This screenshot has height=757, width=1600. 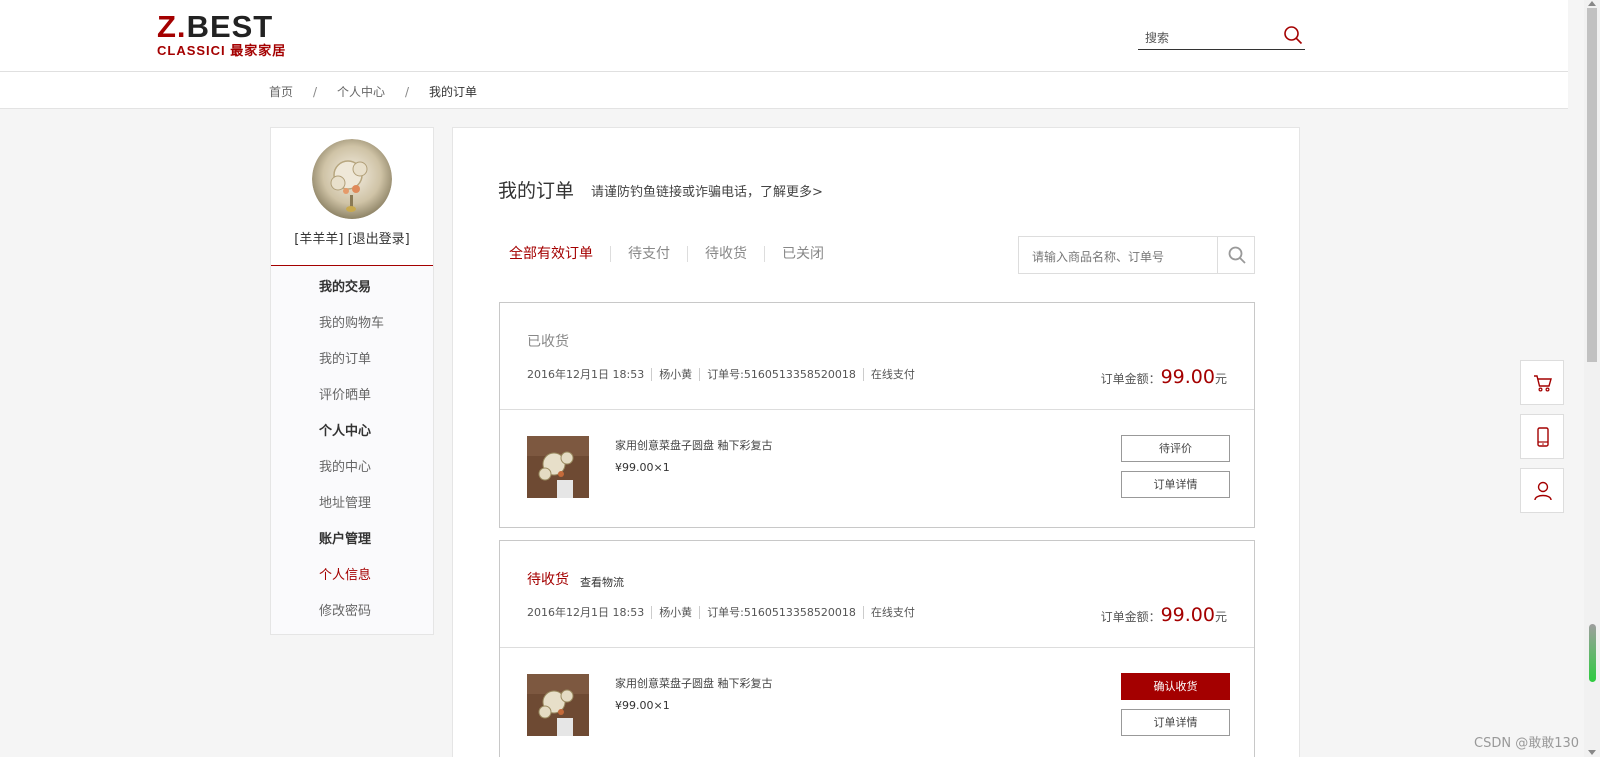 I want to click on status-indicator, so click(x=1592, y=653).